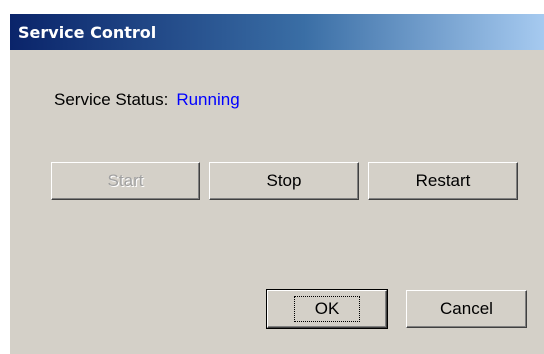  I want to click on service-status-value: Running, so click(208, 99).